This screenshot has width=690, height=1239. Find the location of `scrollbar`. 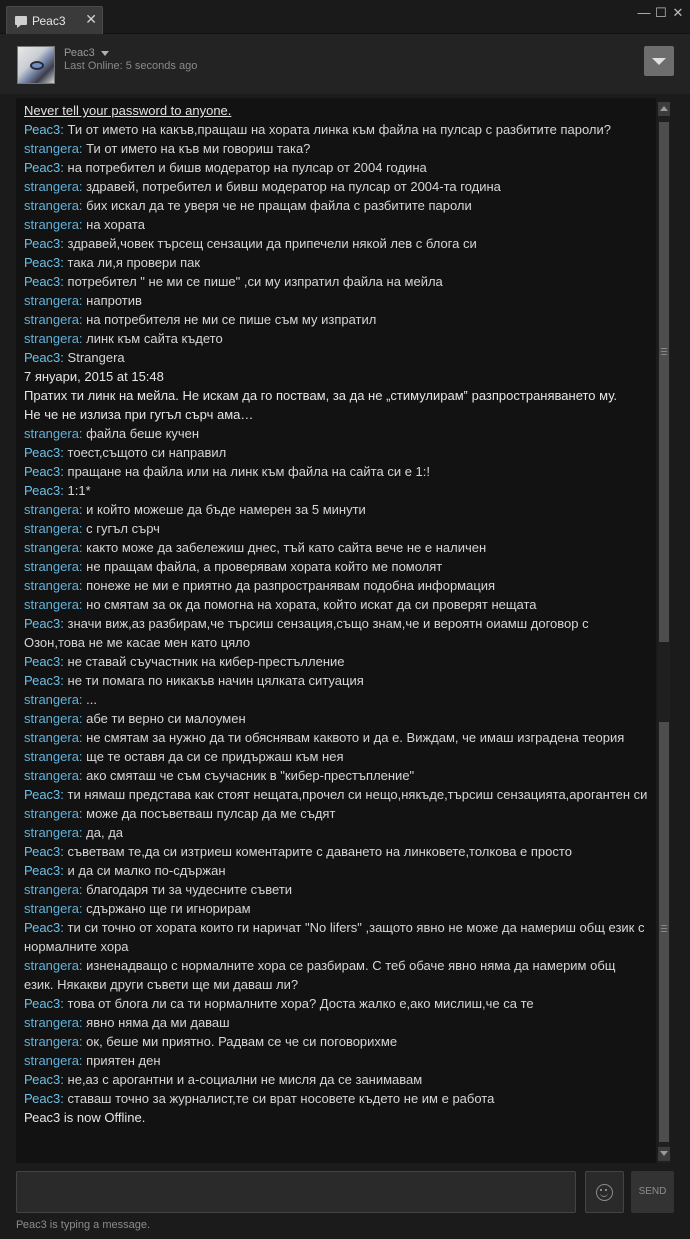

scrollbar is located at coordinates (664, 632).